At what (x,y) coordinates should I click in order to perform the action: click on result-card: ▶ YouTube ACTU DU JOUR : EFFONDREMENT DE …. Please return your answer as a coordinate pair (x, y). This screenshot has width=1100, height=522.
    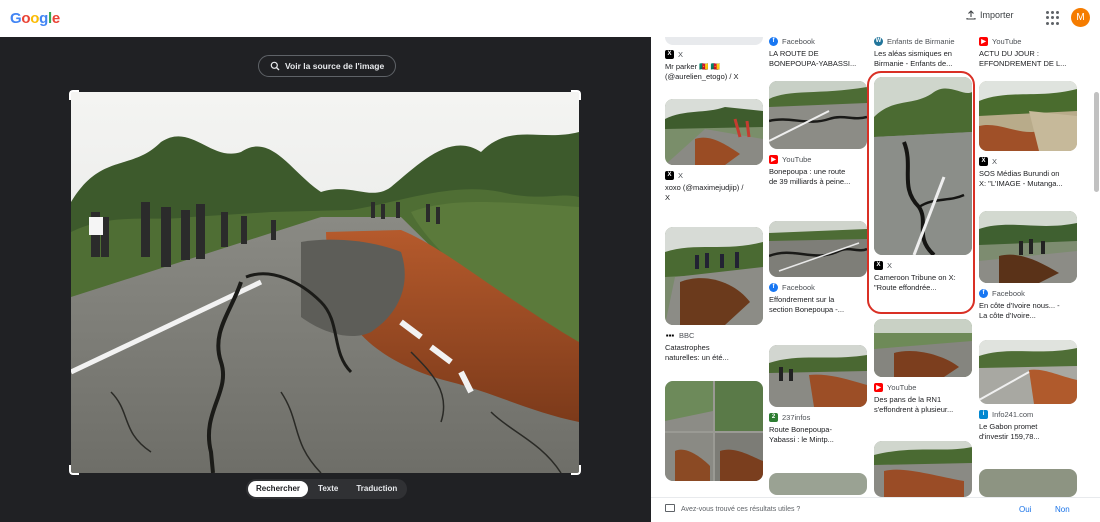
    Looking at the image, I should click on (1028, 53).